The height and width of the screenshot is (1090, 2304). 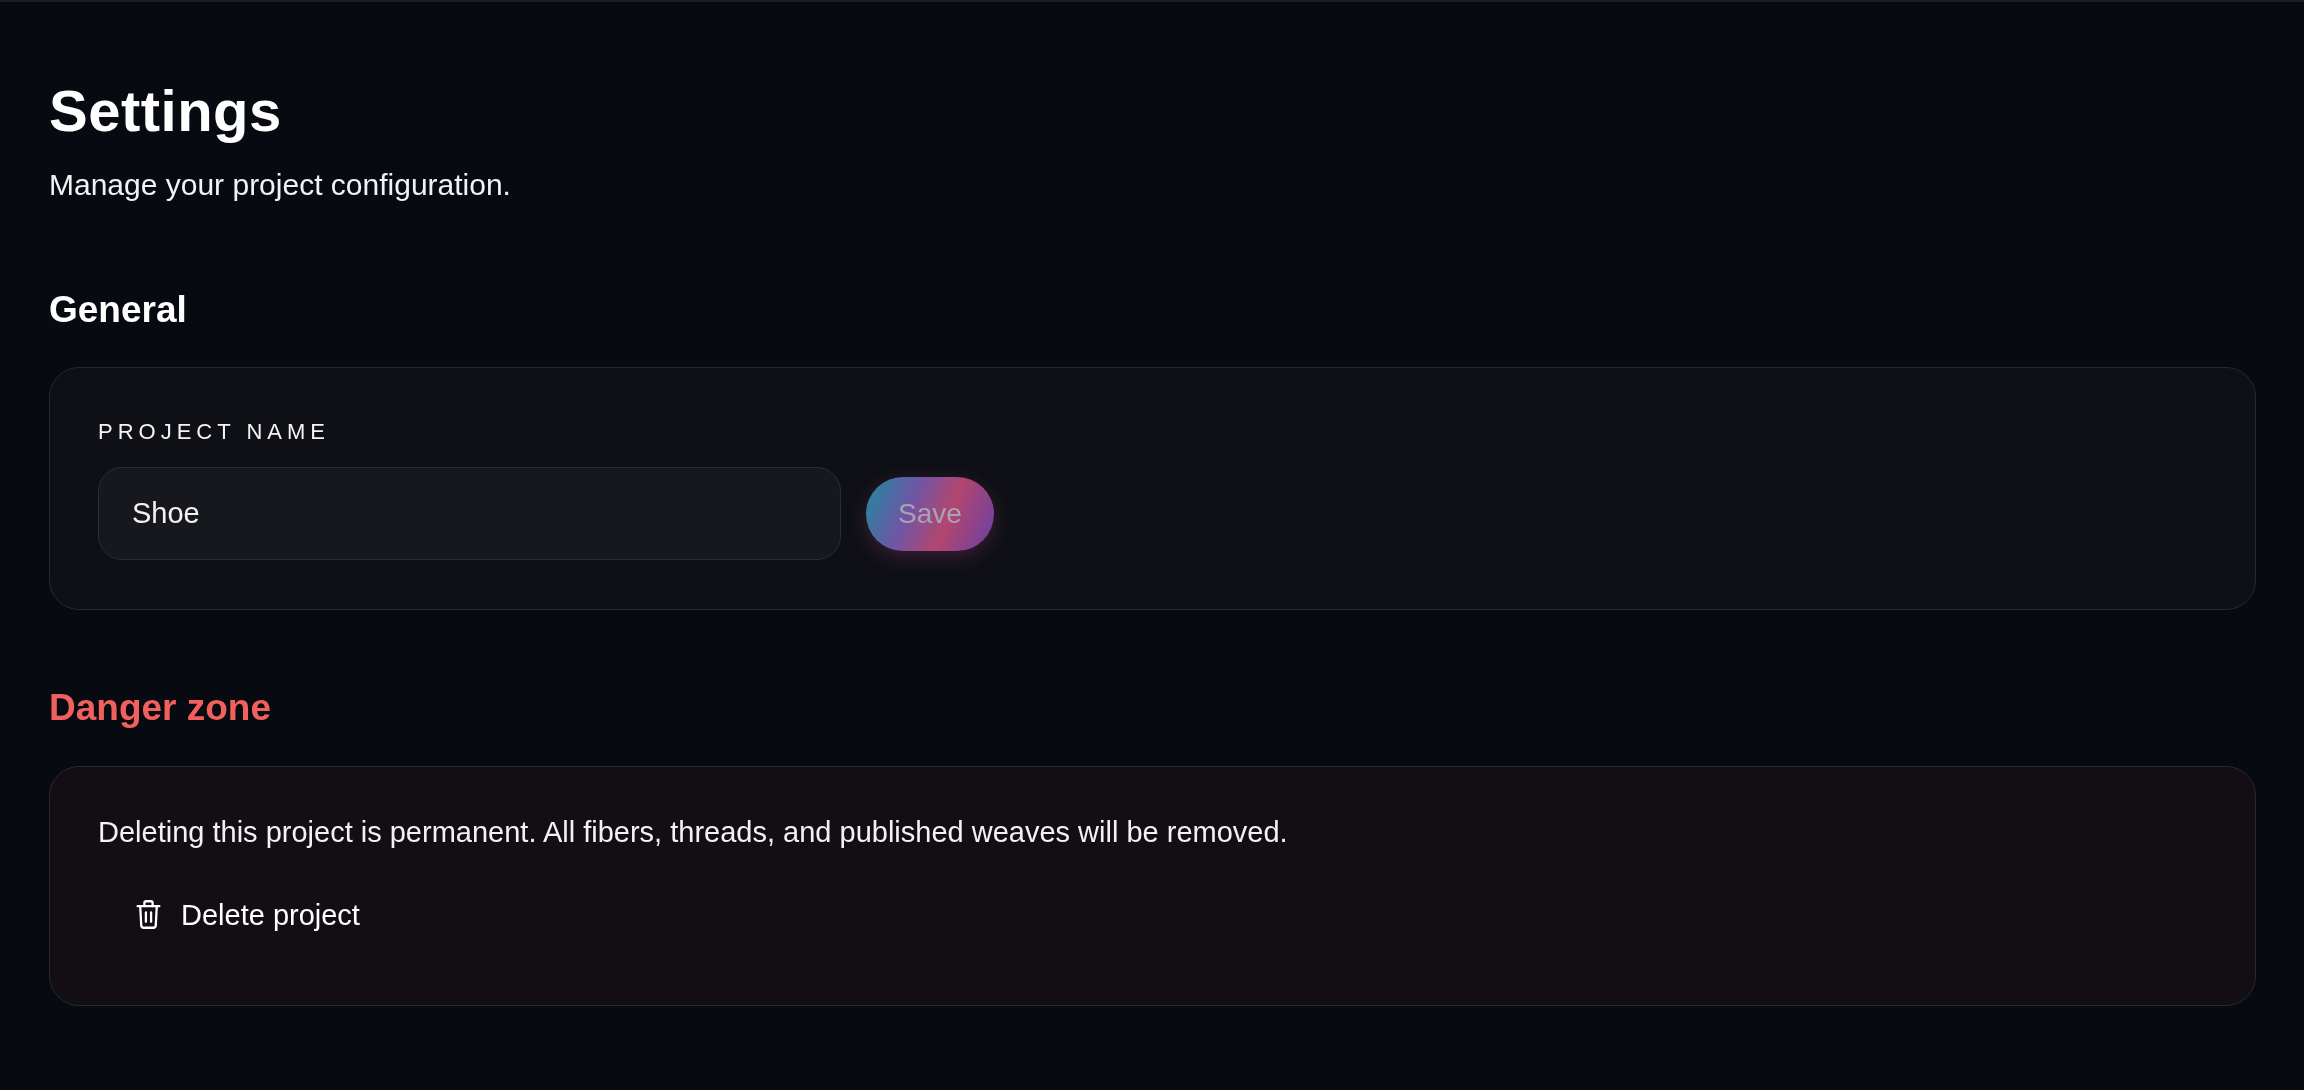 What do you see at coordinates (148, 915) in the screenshot?
I see `trash-icon` at bounding box center [148, 915].